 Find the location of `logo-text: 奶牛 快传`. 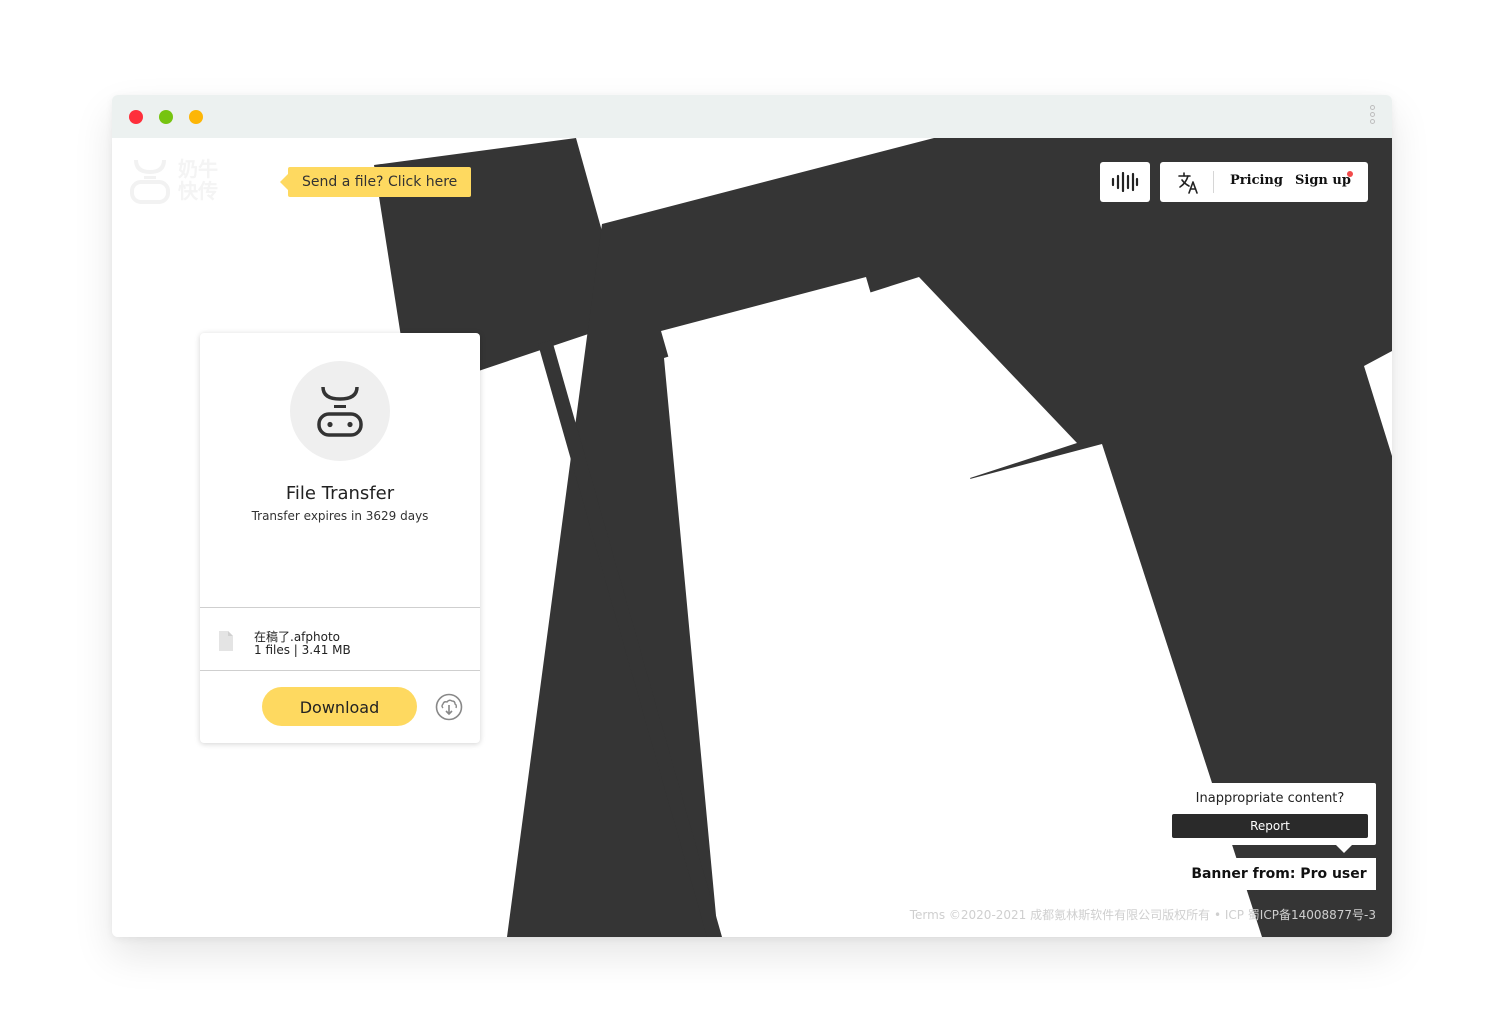

logo-text: 奶牛 快传 is located at coordinates (198, 180).